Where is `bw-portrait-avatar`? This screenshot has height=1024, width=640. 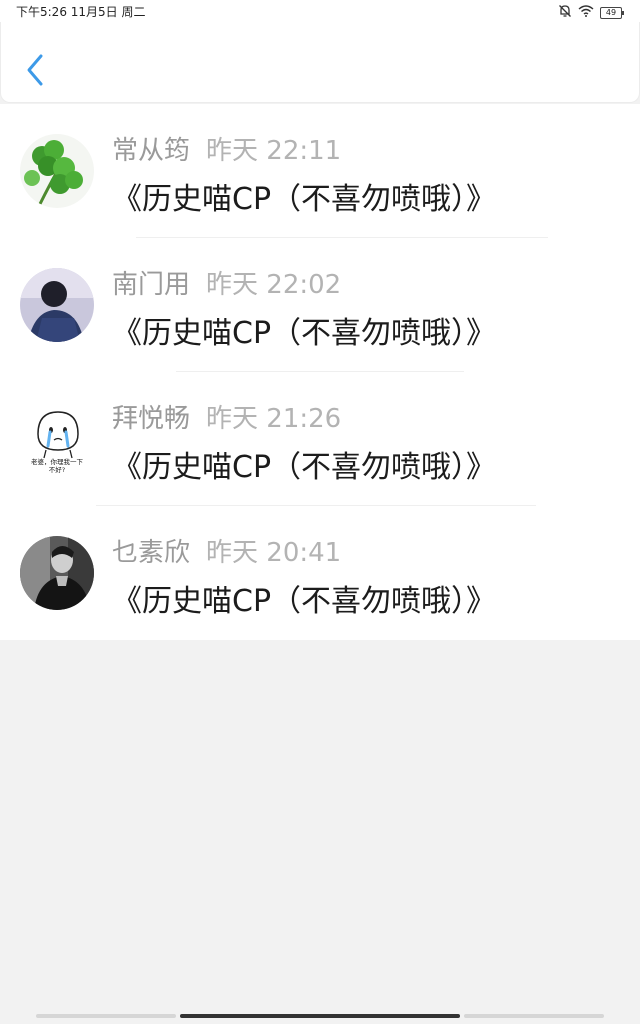 bw-portrait-avatar is located at coordinates (57, 573).